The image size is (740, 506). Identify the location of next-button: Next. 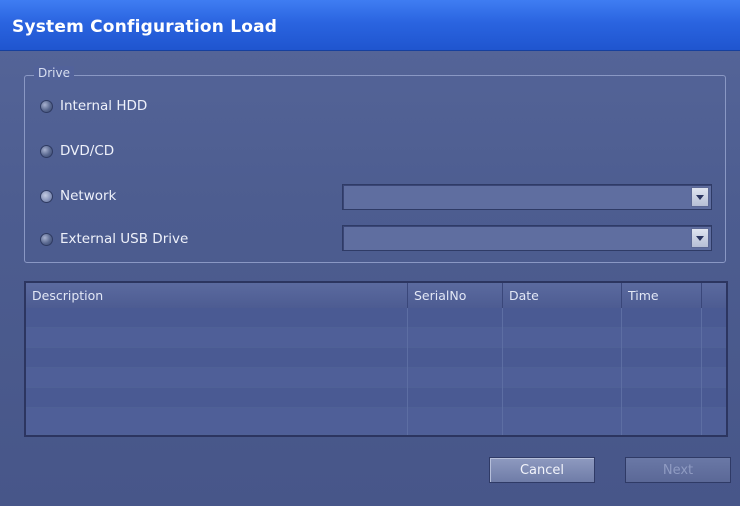
(678, 470).